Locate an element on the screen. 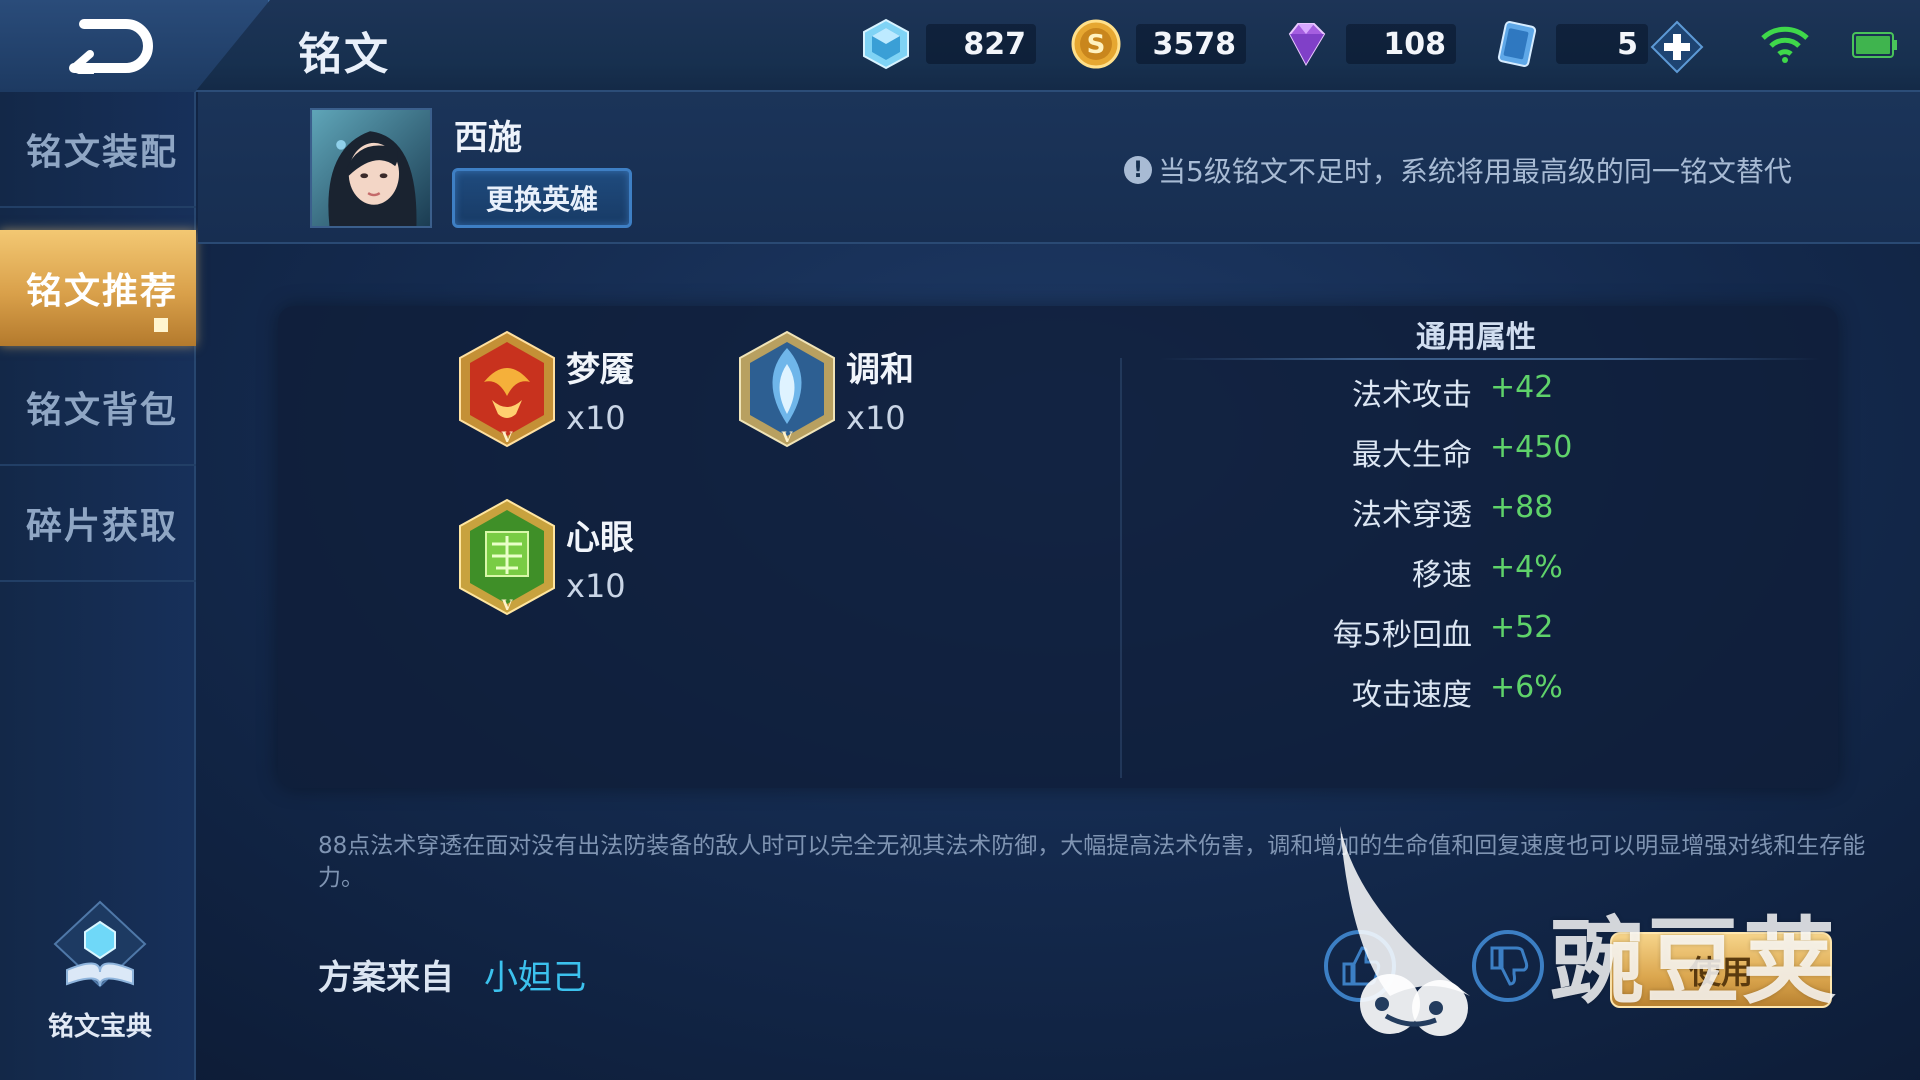  codex-label: 铭文宝典 is located at coordinates (99, 1027).